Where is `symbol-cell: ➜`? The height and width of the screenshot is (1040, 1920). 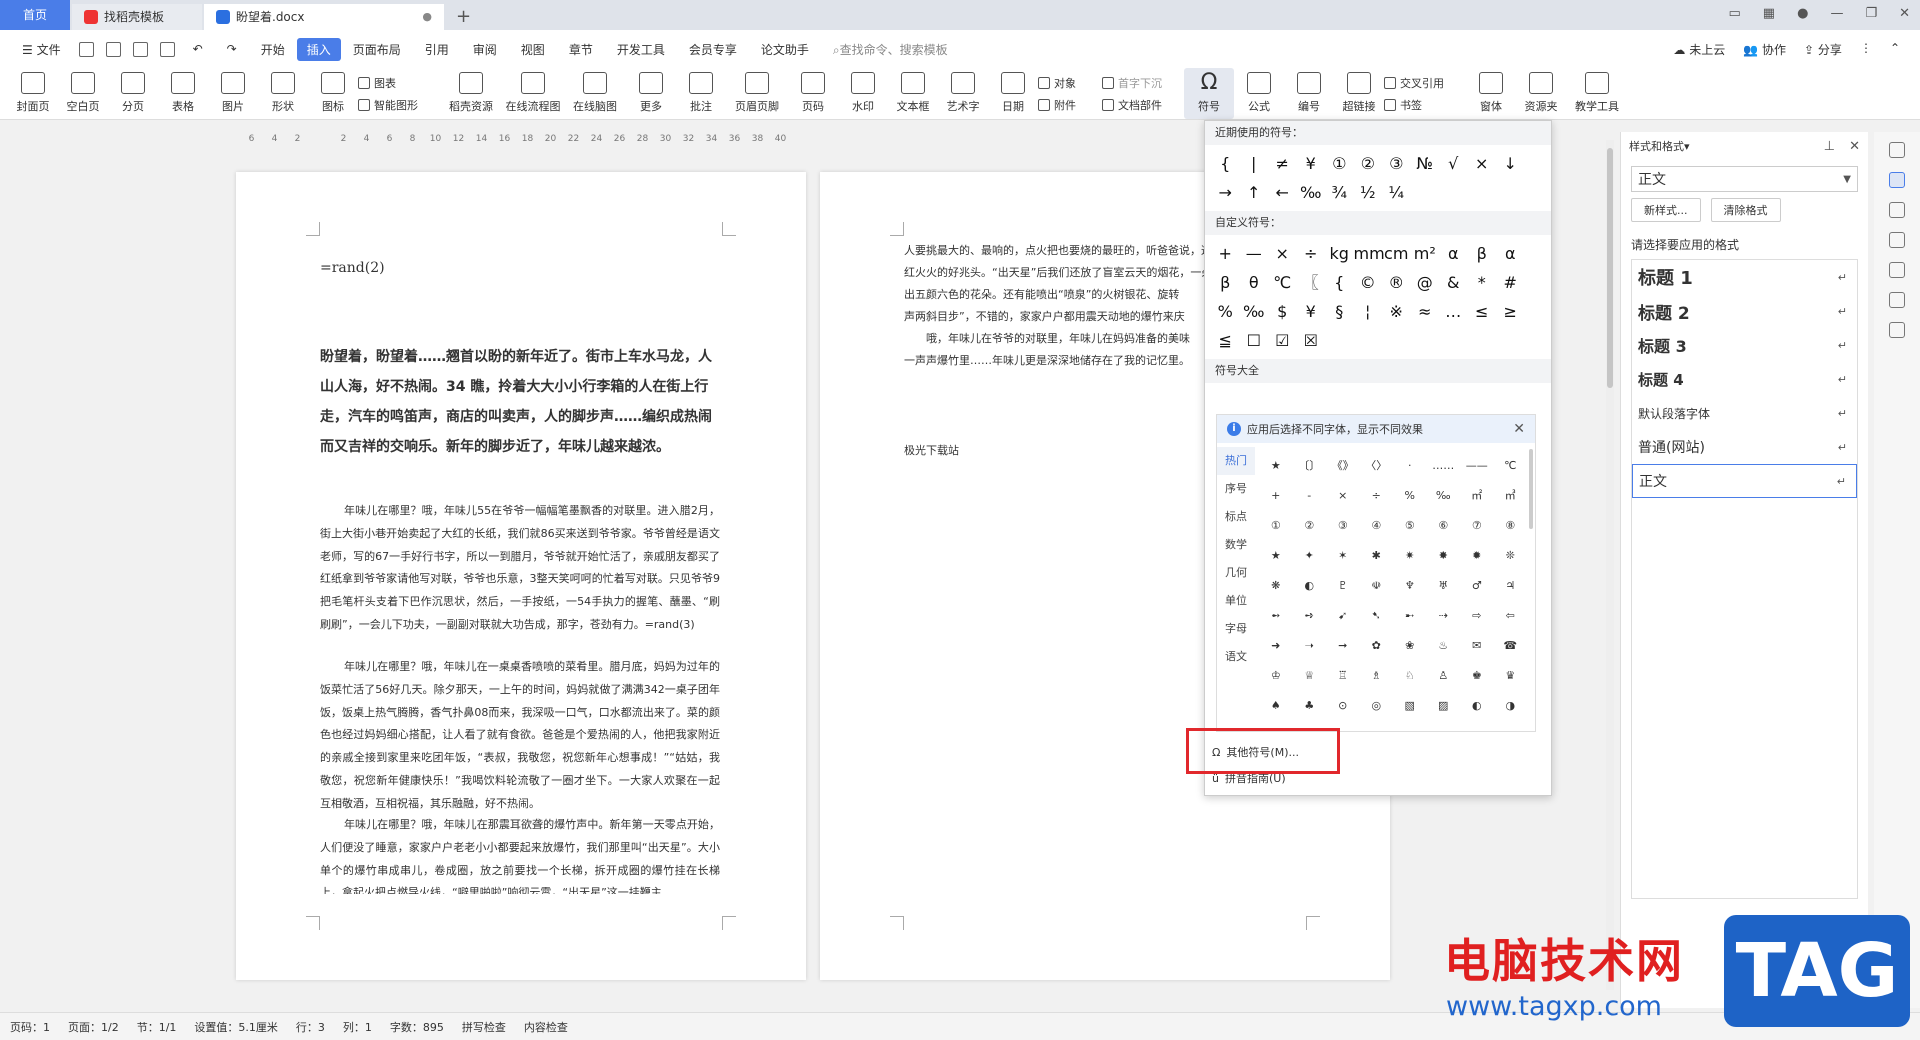
symbol-cell: ➜ is located at coordinates (1276, 646).